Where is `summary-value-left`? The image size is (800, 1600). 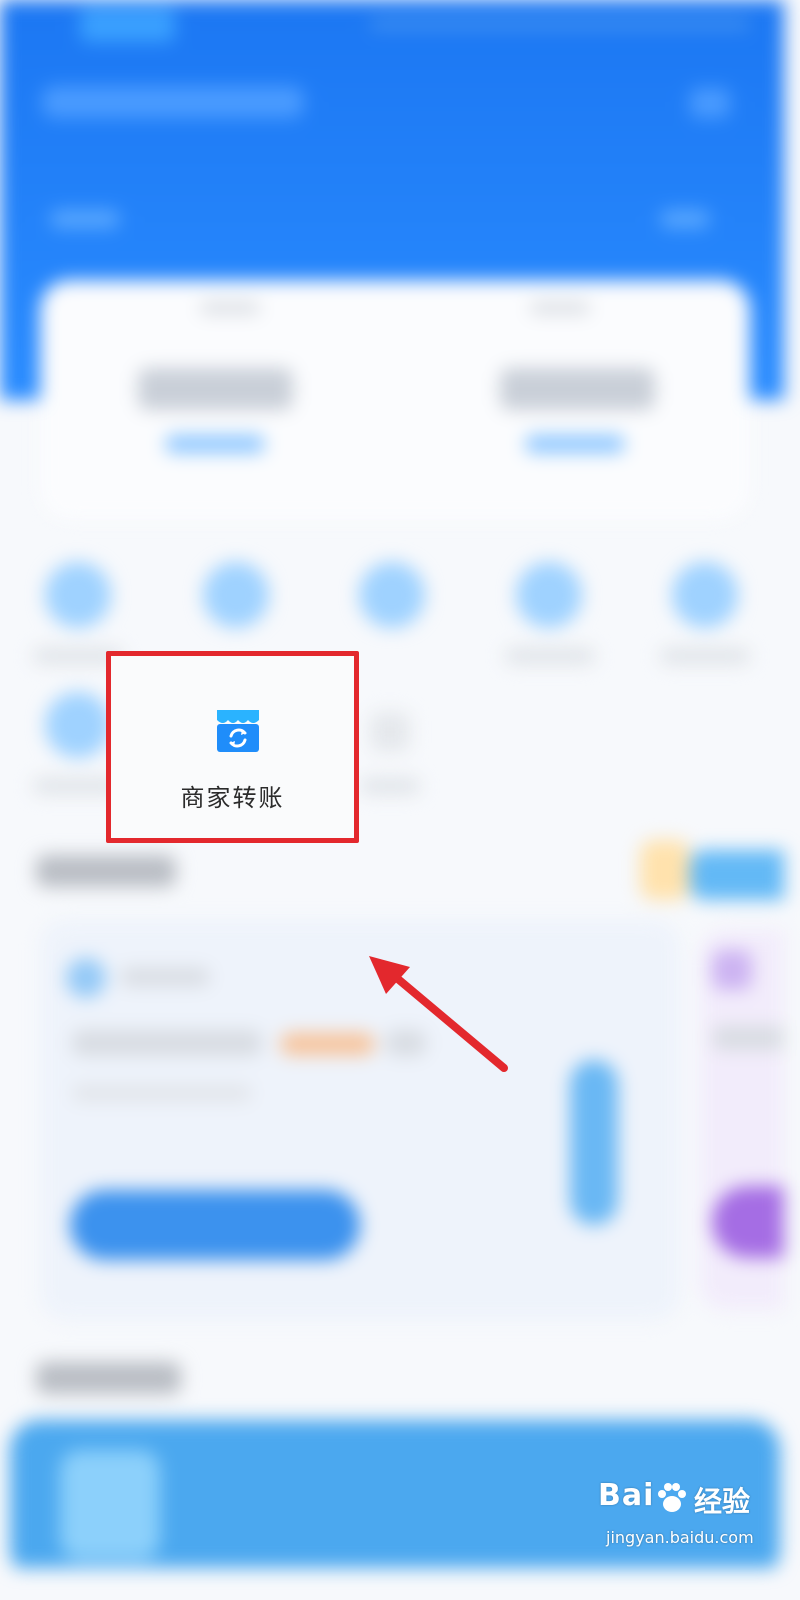 summary-value-left is located at coordinates (215, 389).